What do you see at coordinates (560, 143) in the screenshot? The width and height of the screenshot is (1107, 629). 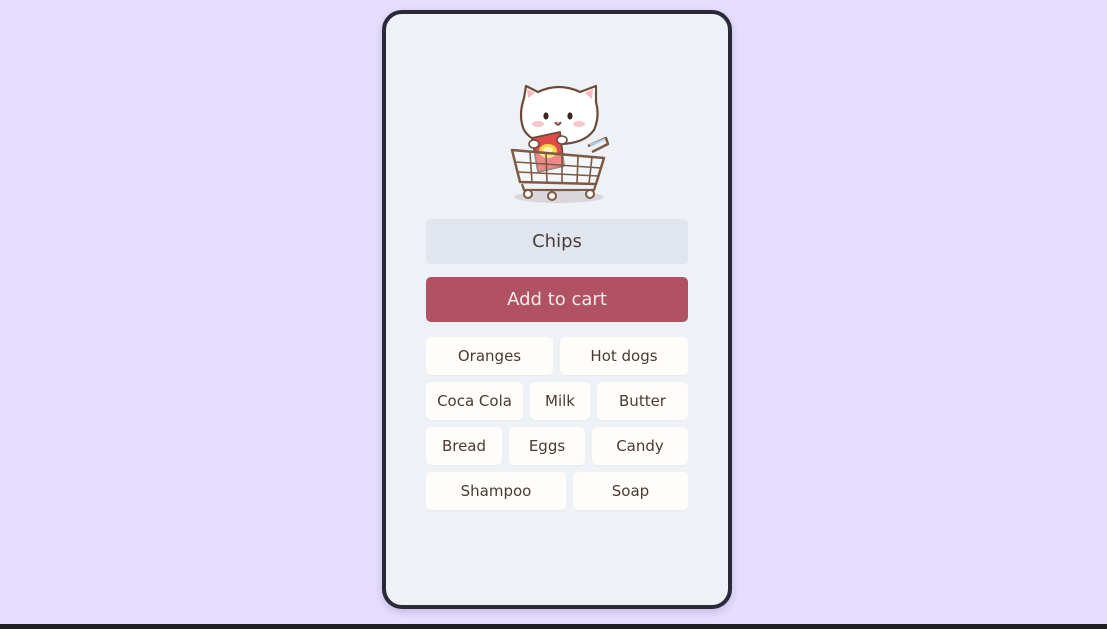 I see `cat-shopping-cart-icon` at bounding box center [560, 143].